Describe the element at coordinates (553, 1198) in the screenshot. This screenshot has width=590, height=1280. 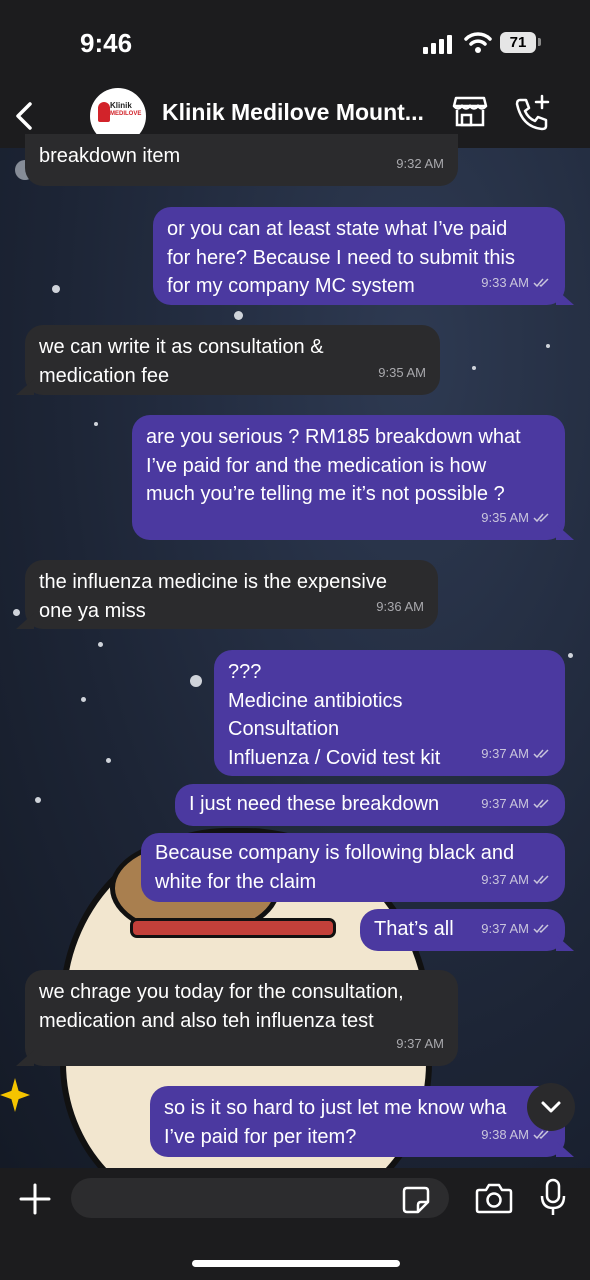
I see `microphone-icon` at that location.